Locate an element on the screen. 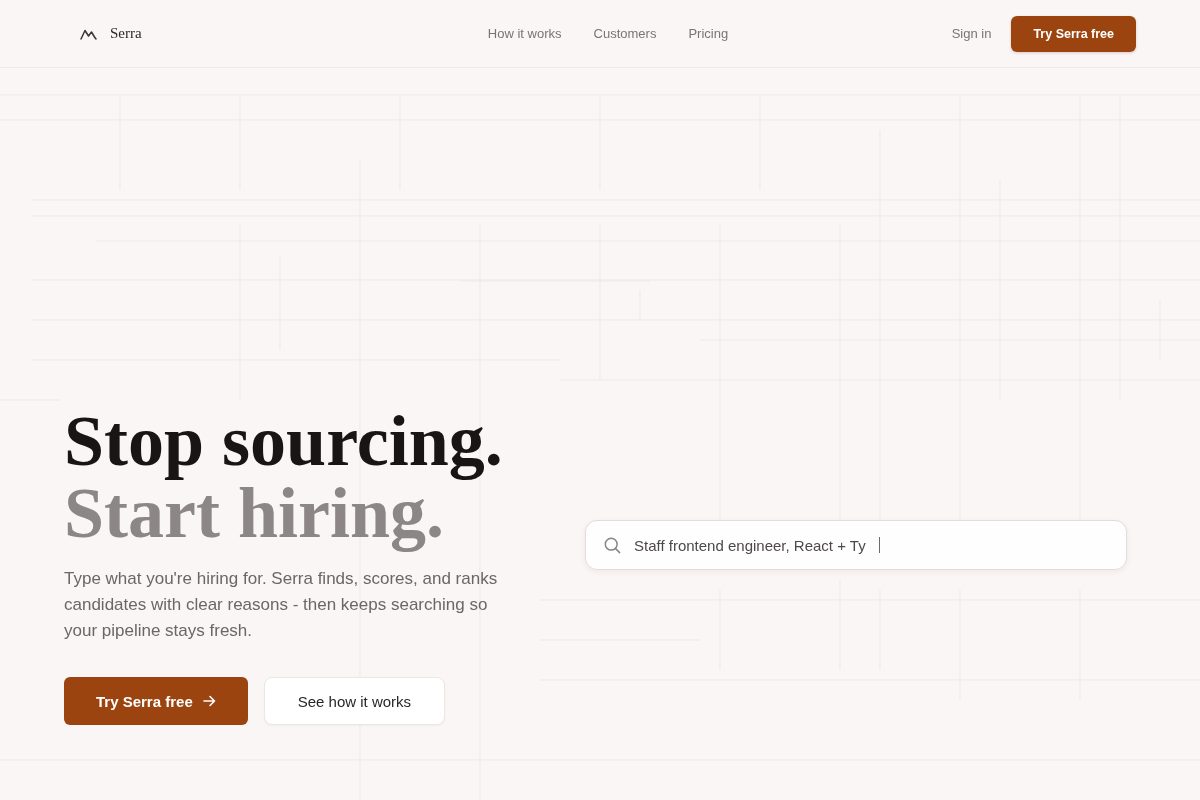  try-free-button: Try Serra free is located at coordinates (1073, 33).